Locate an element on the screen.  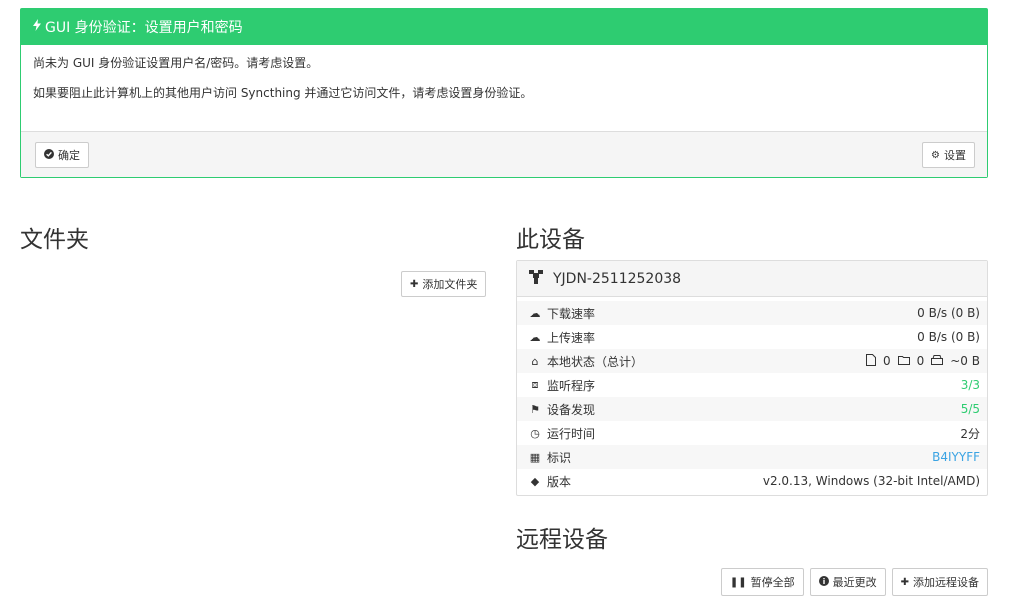
device-header: YJDN-2511252038 is located at coordinates (752, 279).